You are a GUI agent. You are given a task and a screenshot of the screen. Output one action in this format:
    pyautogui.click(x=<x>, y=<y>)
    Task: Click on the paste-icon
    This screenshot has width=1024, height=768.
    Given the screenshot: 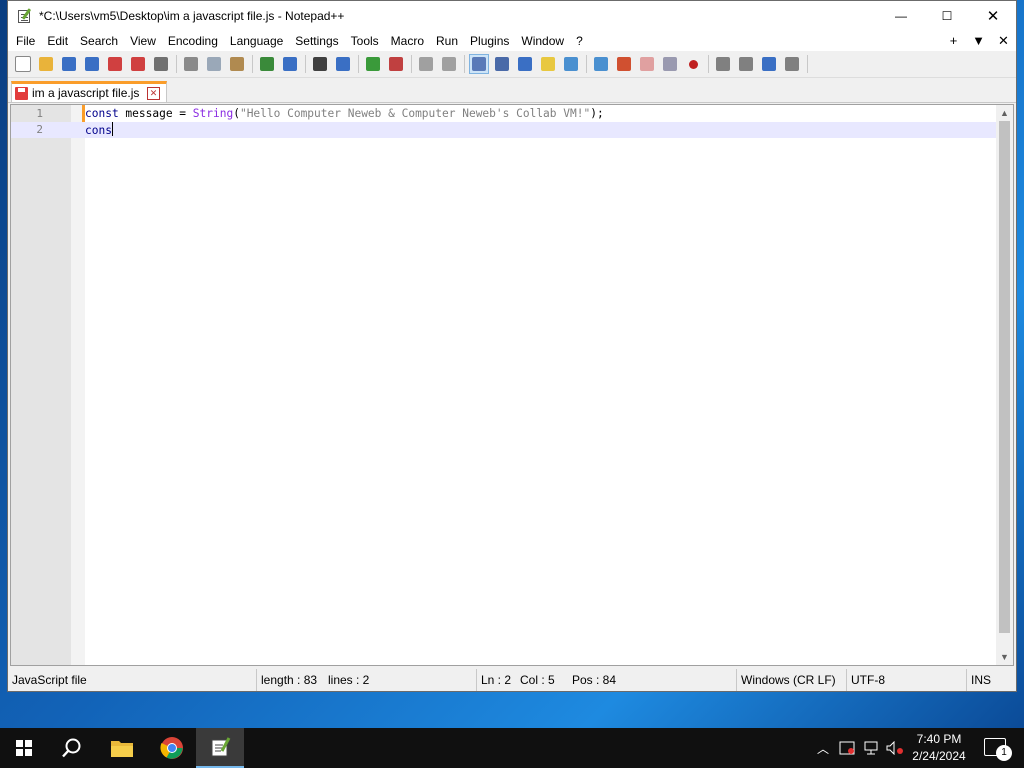 What is the action you would take?
    pyautogui.click(x=237, y=64)
    